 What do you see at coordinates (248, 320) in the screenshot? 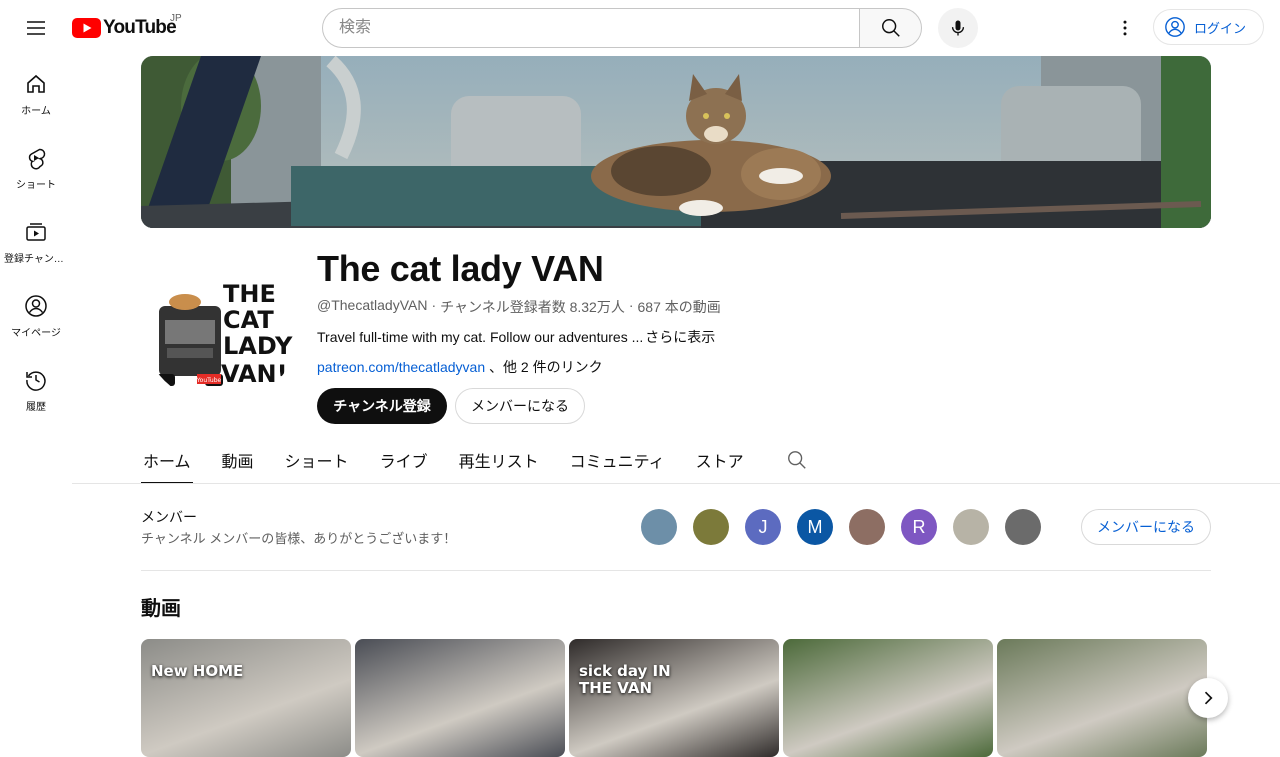
I see `logo-line: CAT` at bounding box center [248, 320].